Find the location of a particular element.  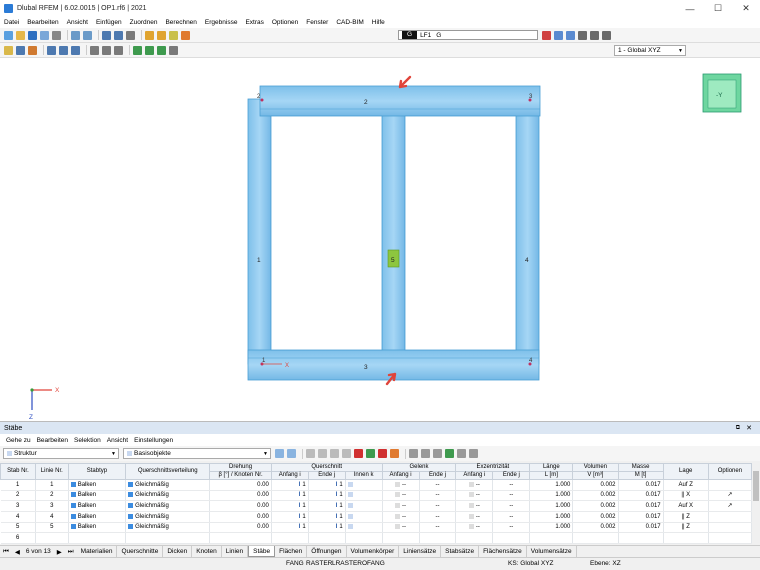

loadcase-select: G LF1 G is located at coordinates (468, 35).